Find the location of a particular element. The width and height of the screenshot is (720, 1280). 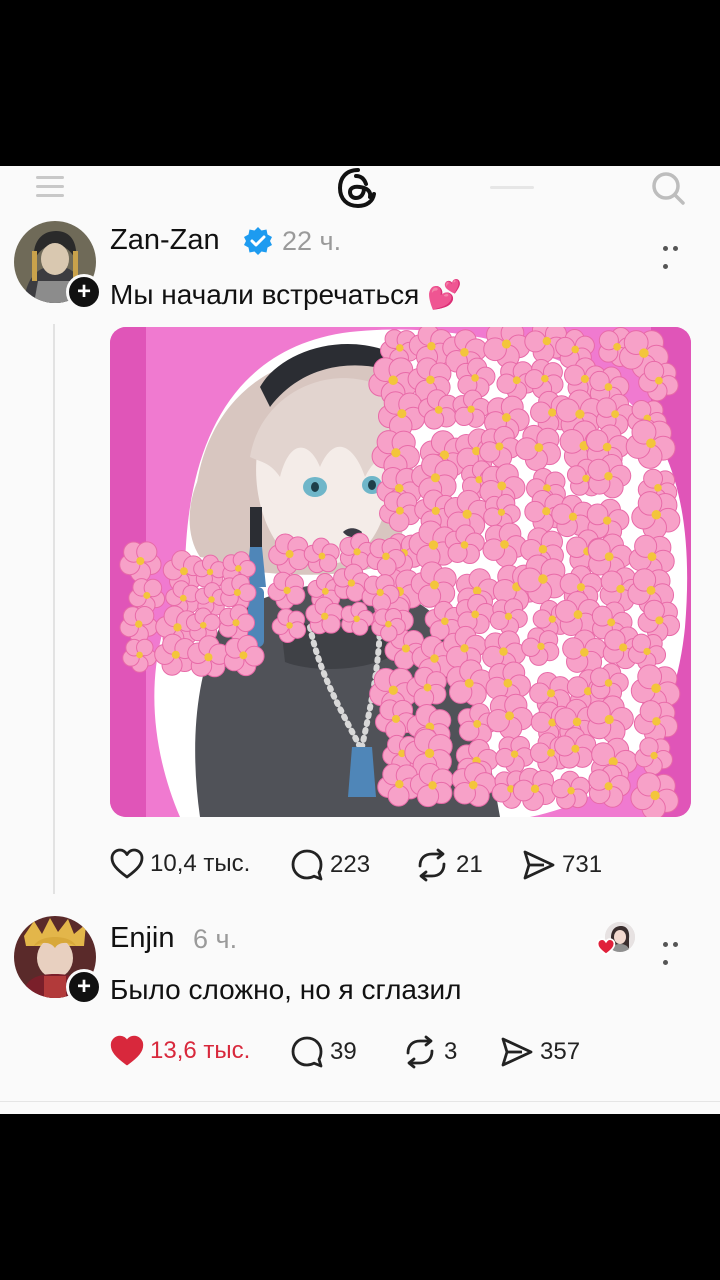

verified-badge-icon is located at coordinates (258, 241).